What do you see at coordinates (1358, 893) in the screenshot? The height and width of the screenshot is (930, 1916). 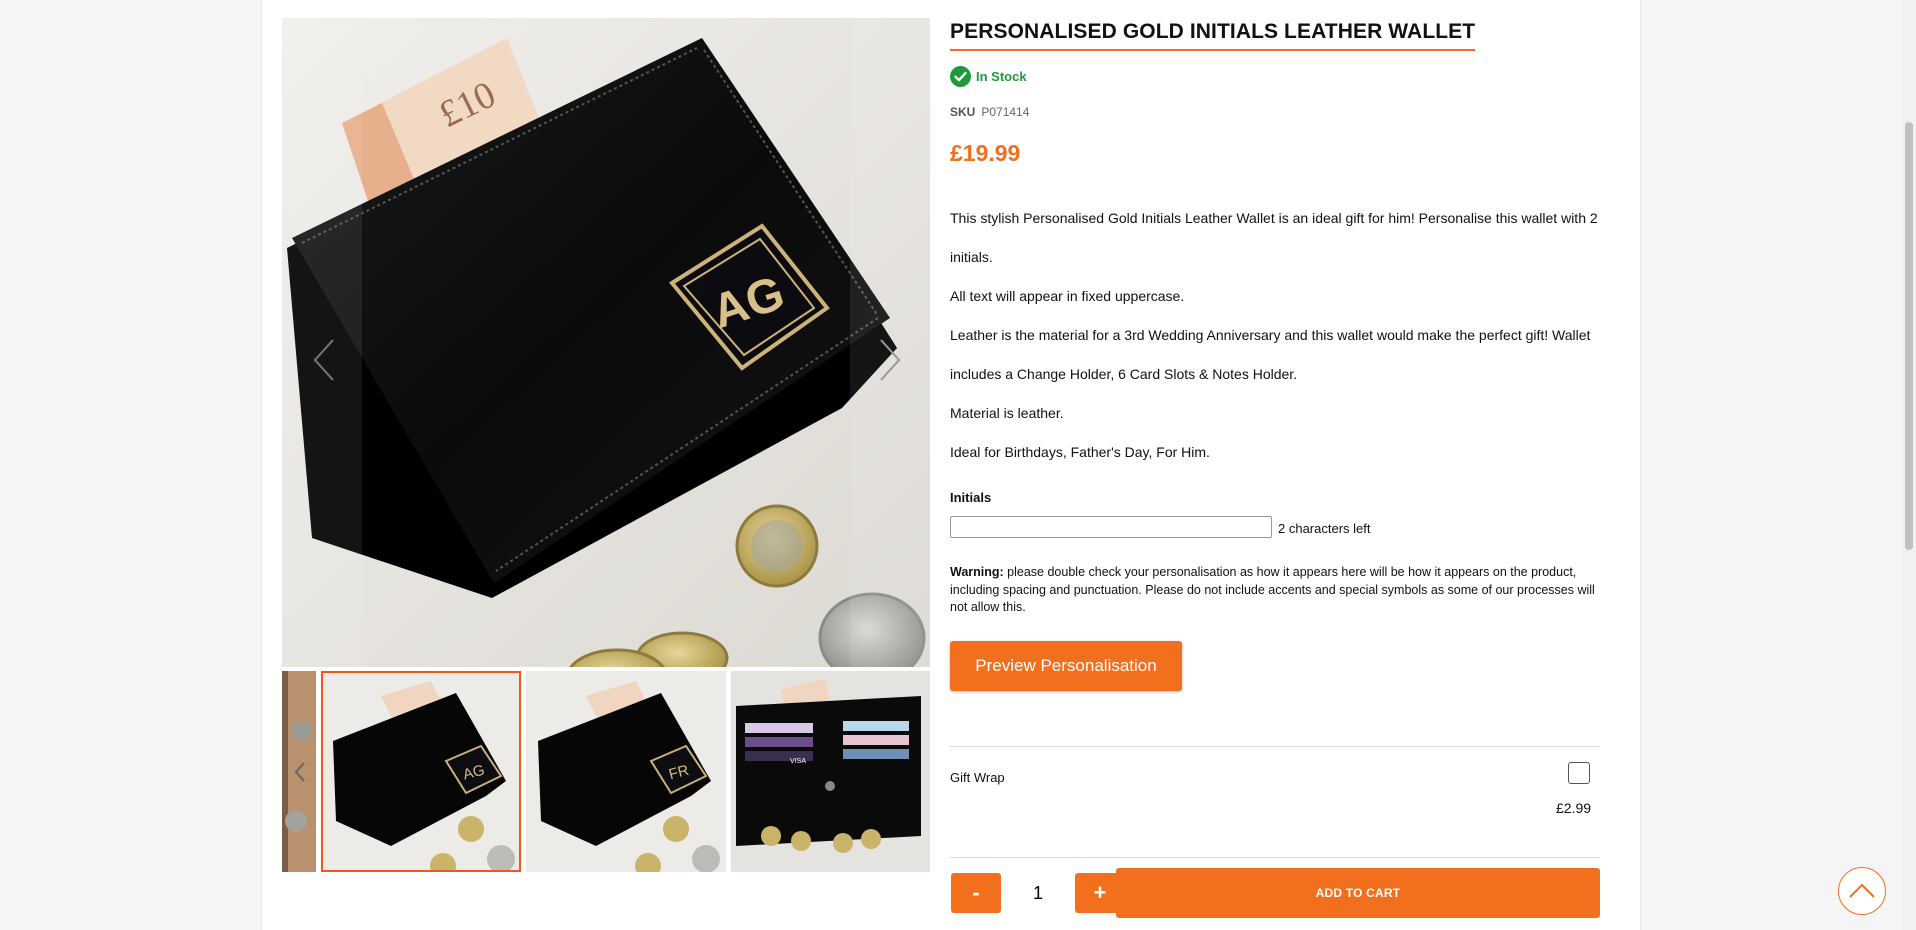 I see `add-to-cart-button: ADD TO CART` at bounding box center [1358, 893].